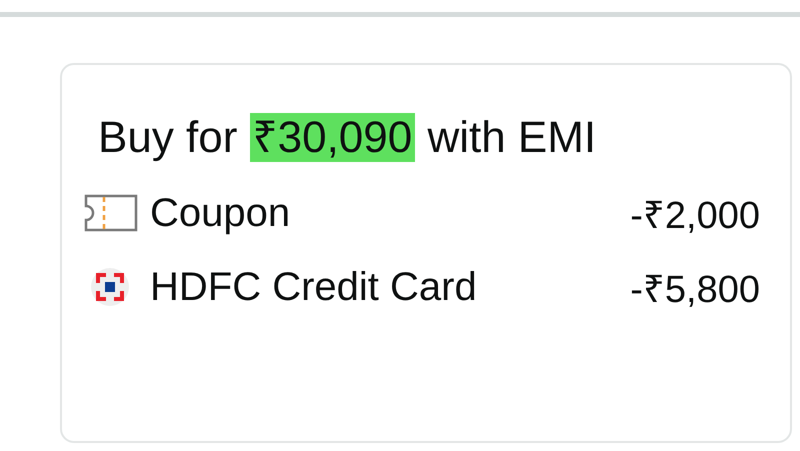 This screenshot has width=800, height=451. What do you see at coordinates (221, 213) in the screenshot?
I see `discount-label: Coupon` at bounding box center [221, 213].